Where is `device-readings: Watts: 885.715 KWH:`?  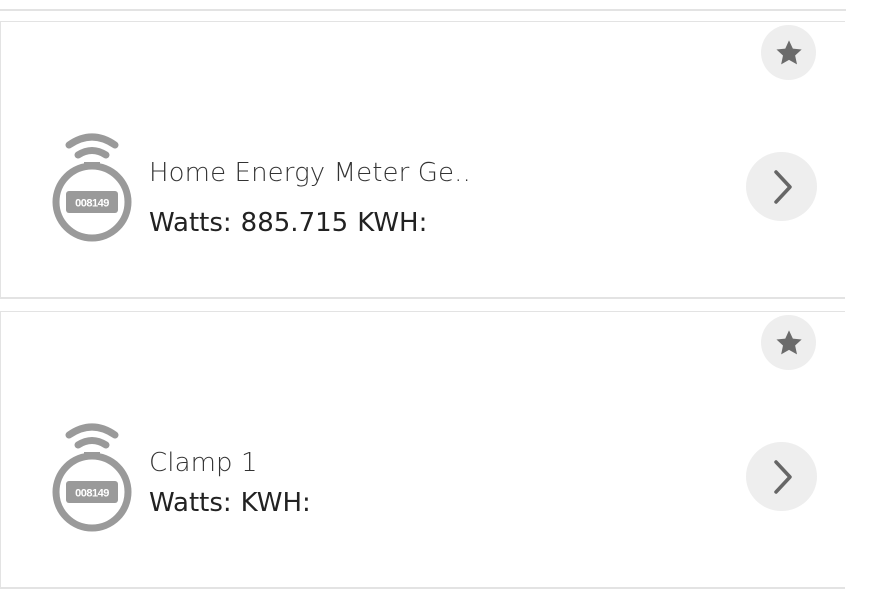 device-readings: Watts: 885.715 KWH: is located at coordinates (292, 223).